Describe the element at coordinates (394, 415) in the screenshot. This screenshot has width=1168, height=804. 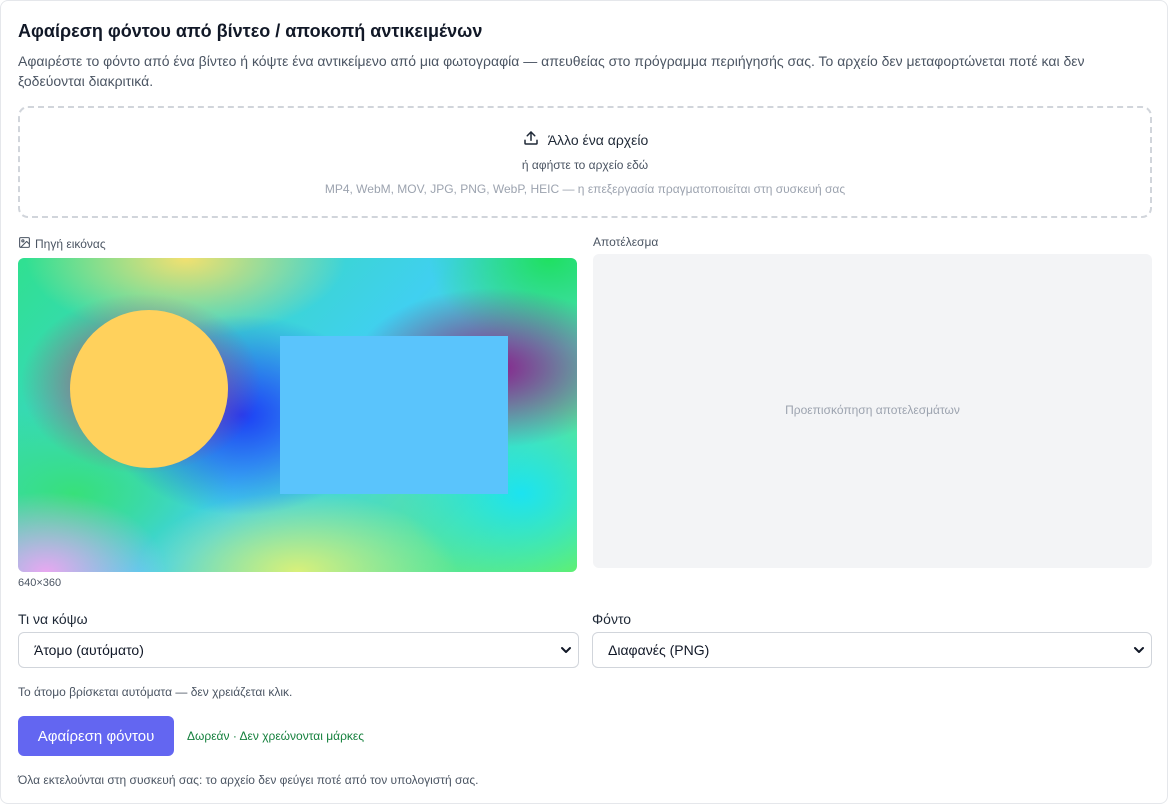
I see `image-rectangle-shape` at that location.